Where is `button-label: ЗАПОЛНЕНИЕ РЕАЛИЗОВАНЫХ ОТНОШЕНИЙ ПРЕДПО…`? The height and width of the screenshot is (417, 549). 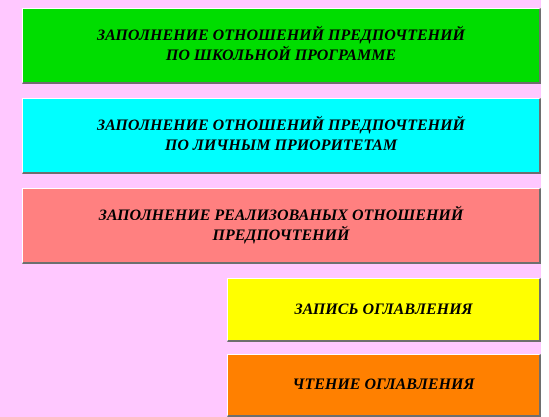 button-label: ЗАПОЛНЕНИЕ РЕАЛИЗОВАНЫХ ОТНОШЕНИЙ ПРЕДПО… is located at coordinates (281, 226).